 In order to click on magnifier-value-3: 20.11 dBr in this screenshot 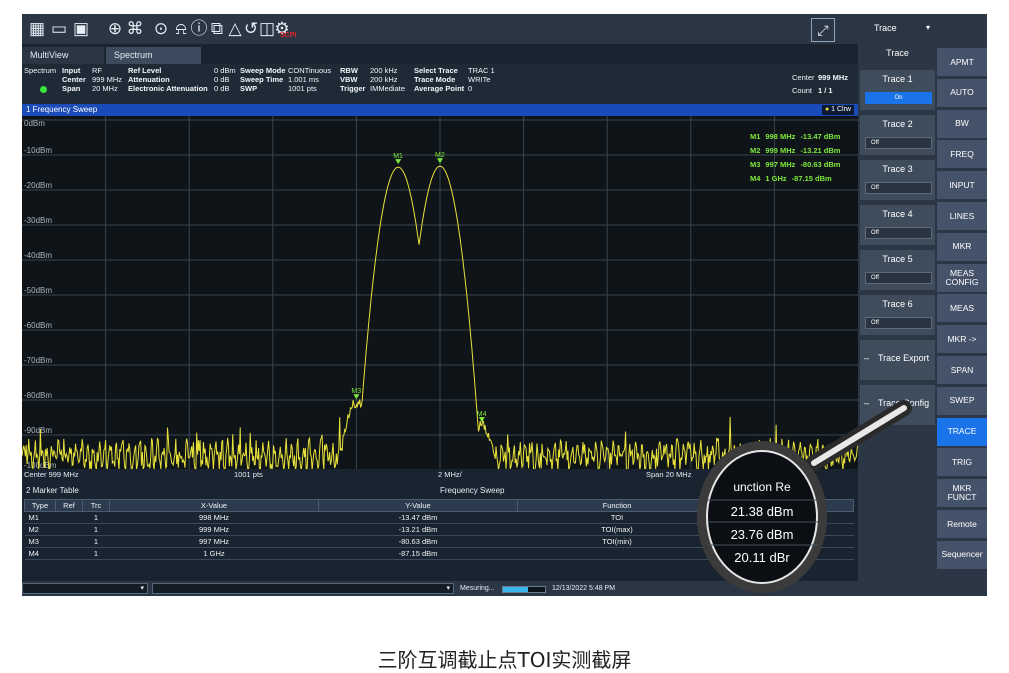, I will do `click(762, 557)`.